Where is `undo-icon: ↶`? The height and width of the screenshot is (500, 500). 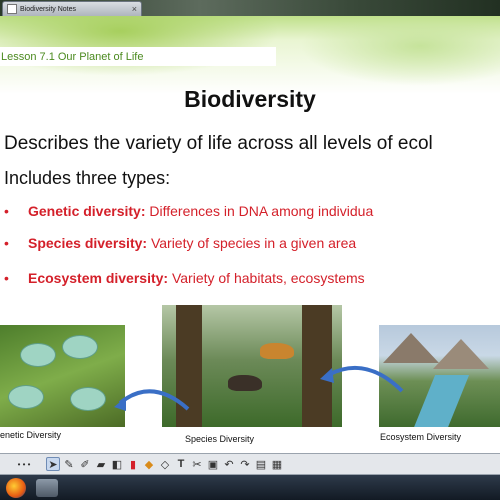
undo-icon: ↶ is located at coordinates (229, 464).